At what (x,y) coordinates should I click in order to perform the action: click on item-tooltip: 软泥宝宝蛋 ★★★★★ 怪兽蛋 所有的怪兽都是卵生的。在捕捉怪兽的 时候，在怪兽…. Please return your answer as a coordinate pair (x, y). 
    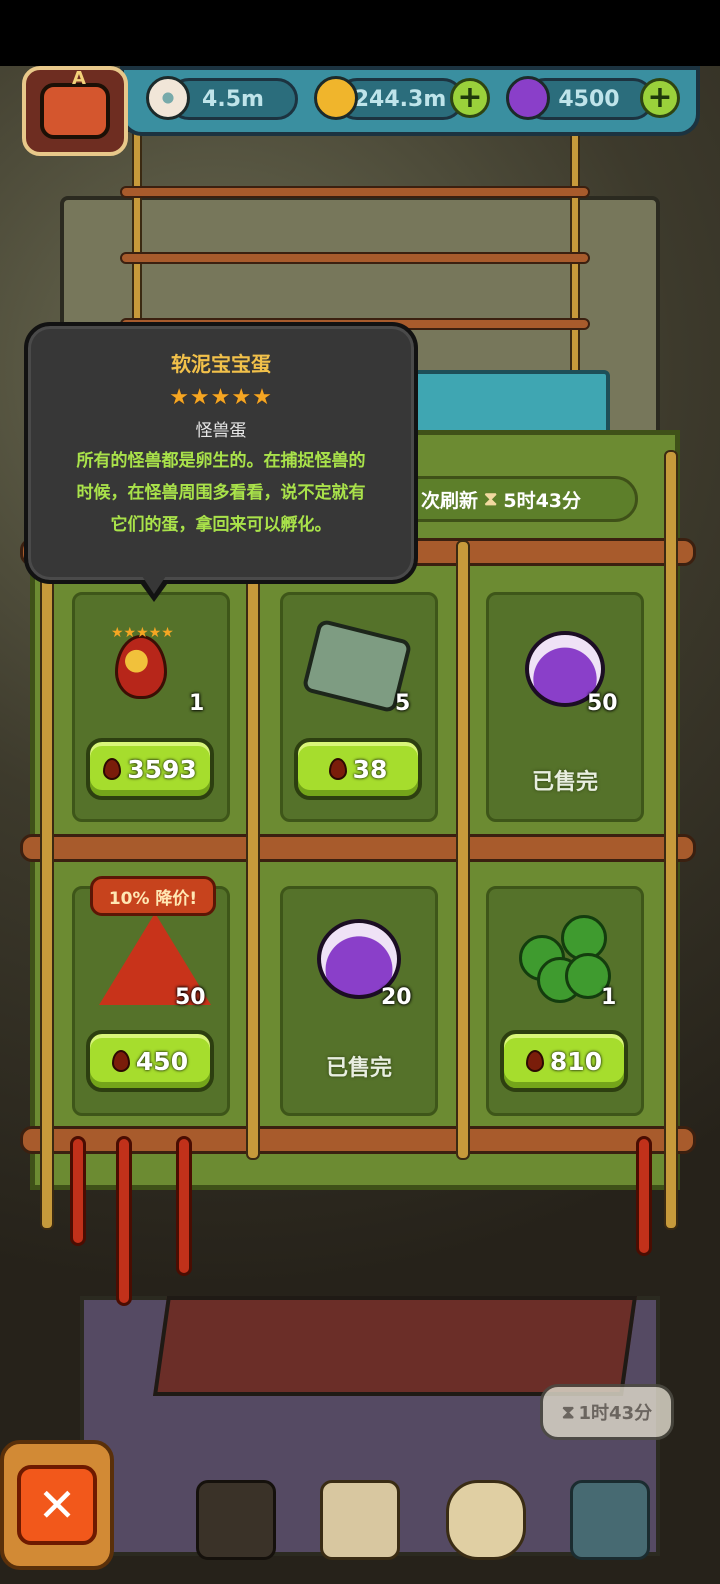
    Looking at the image, I should click on (221, 453).